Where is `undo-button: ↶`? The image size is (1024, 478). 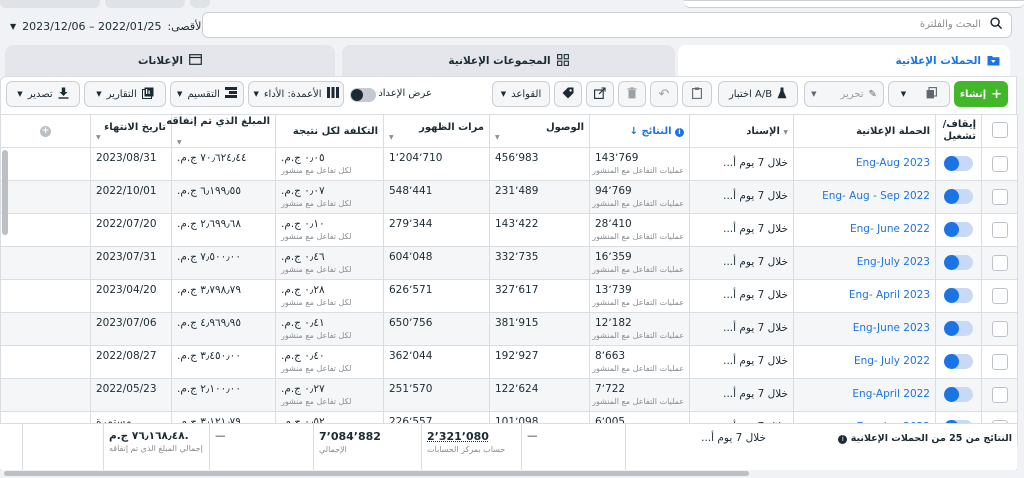
undo-button: ↶ is located at coordinates (664, 94).